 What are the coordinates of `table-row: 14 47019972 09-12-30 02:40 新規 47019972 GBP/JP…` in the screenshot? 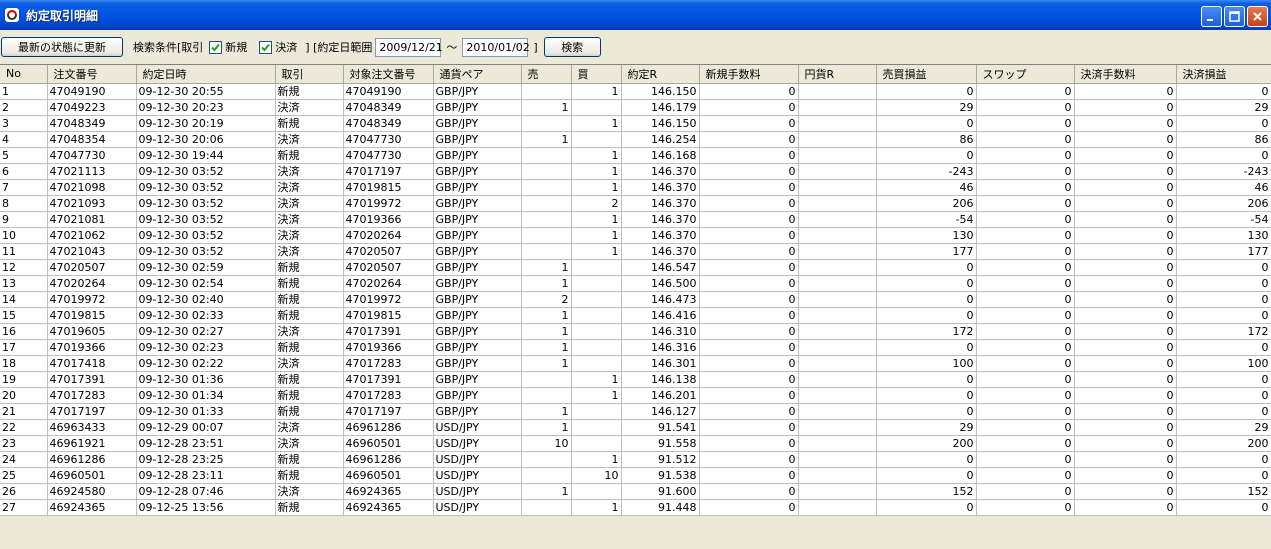 It's located at (635, 299).